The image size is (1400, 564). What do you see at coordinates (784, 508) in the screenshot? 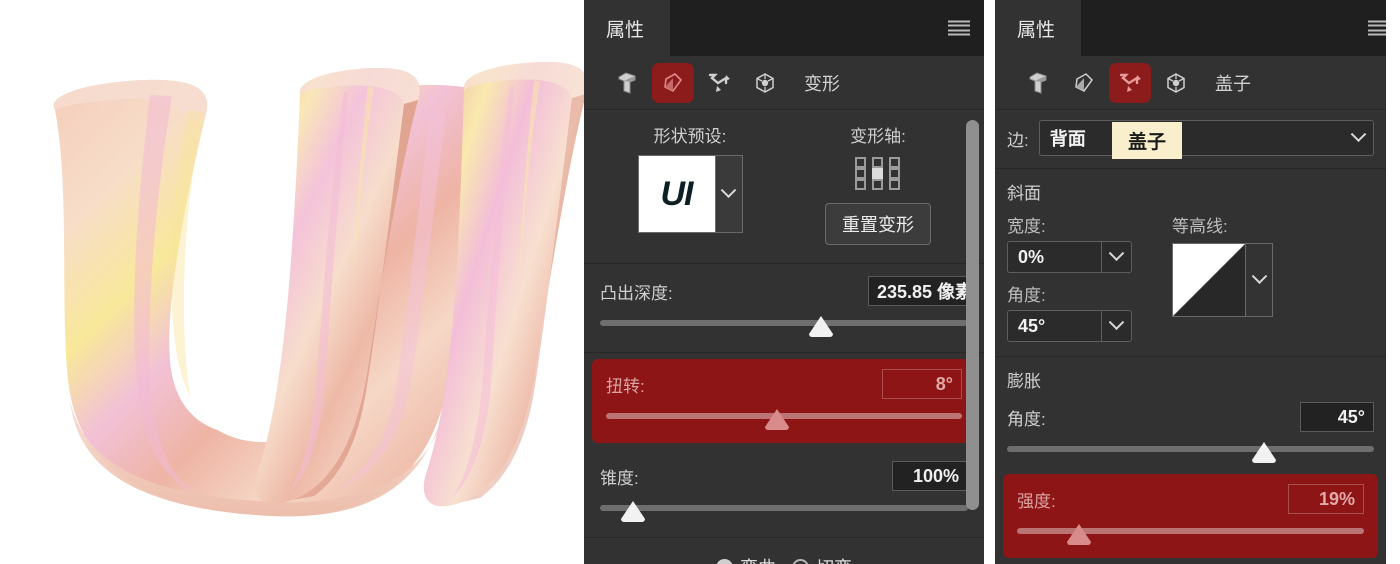
I see `taper-track` at bounding box center [784, 508].